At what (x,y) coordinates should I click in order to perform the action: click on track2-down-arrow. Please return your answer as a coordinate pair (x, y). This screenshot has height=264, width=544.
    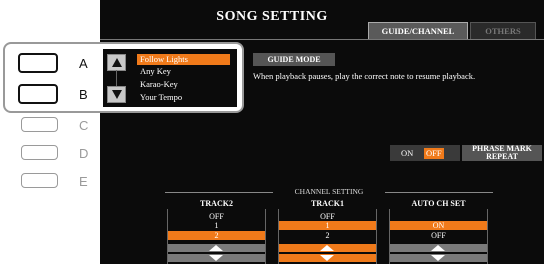
    Looking at the image, I should click on (216, 258).